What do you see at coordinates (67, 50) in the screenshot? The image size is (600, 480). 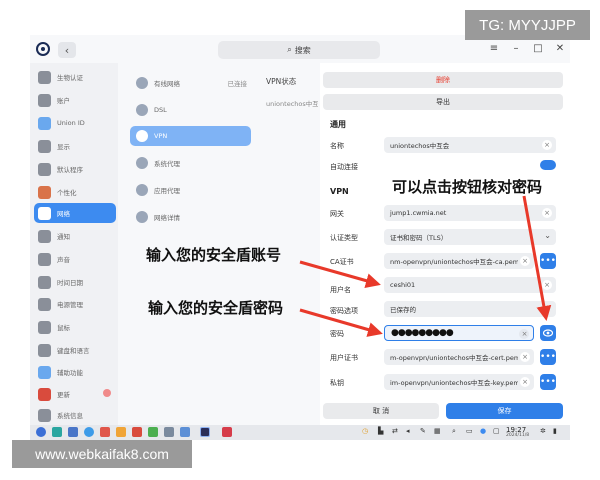 I see `back-button: ‹` at bounding box center [67, 50].